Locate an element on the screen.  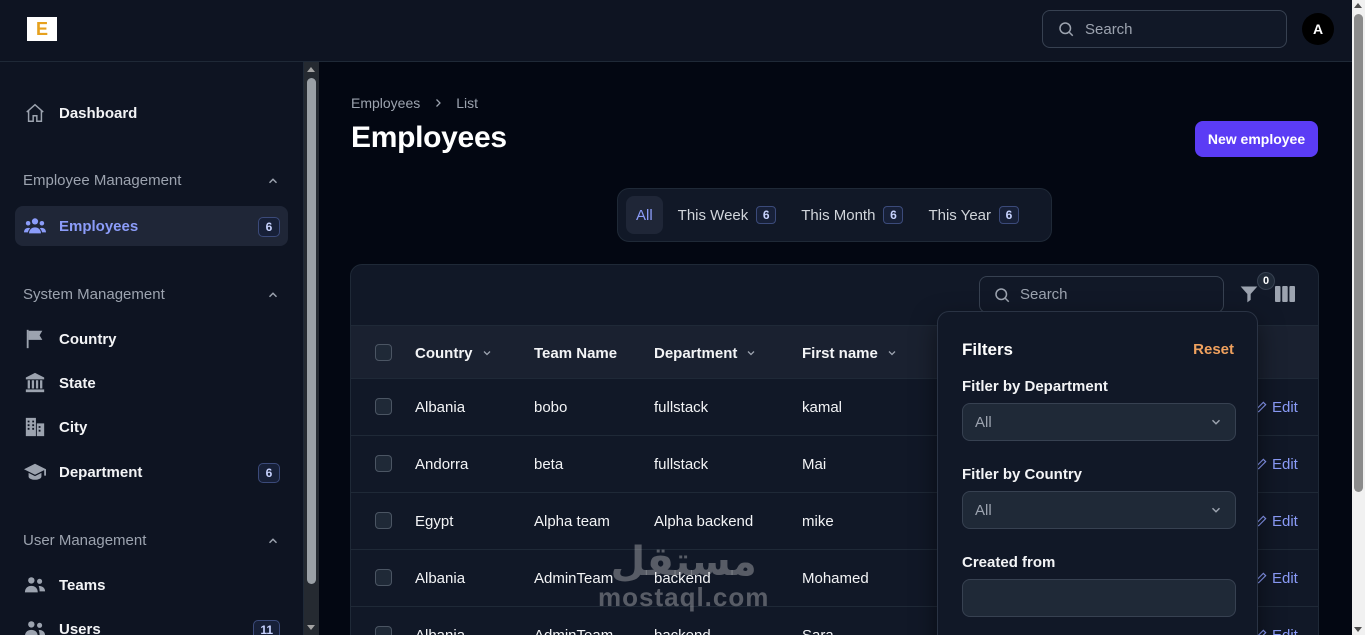
logo-letter: E is located at coordinates (41, 29).